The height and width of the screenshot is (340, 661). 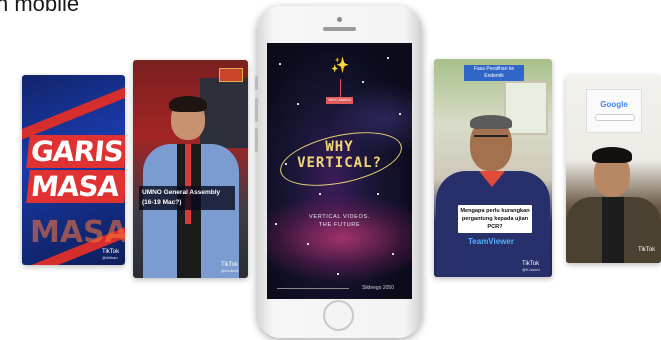 What do you see at coordinates (614, 111) in the screenshot?
I see `browser-window: Google` at bounding box center [614, 111].